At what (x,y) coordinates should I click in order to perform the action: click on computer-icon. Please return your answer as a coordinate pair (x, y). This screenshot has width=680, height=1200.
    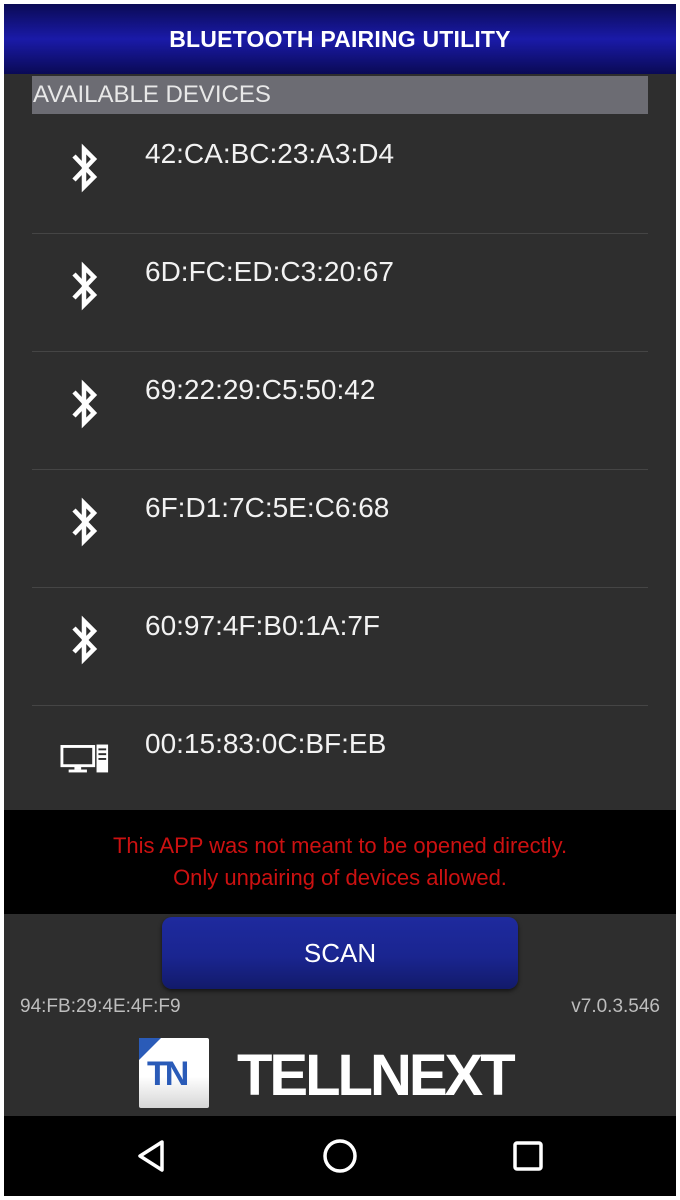
    Looking at the image, I should click on (85, 758).